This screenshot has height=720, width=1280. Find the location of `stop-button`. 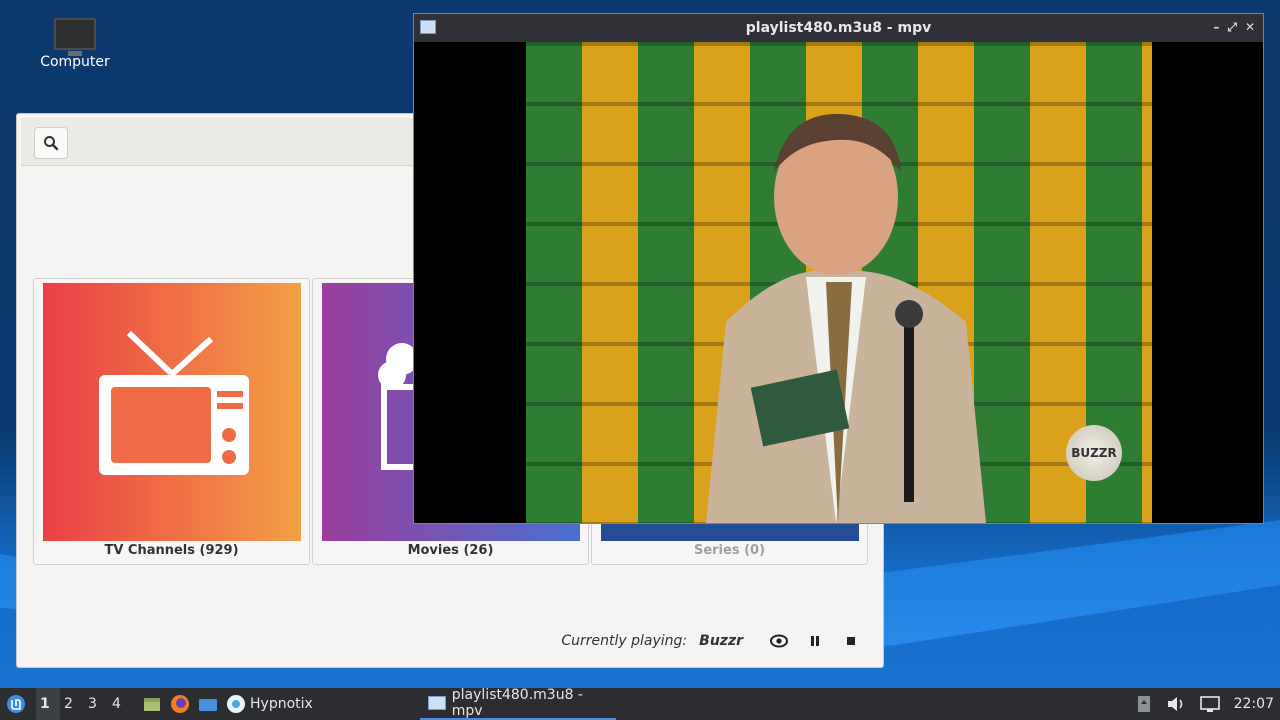

stop-button is located at coordinates (851, 641).